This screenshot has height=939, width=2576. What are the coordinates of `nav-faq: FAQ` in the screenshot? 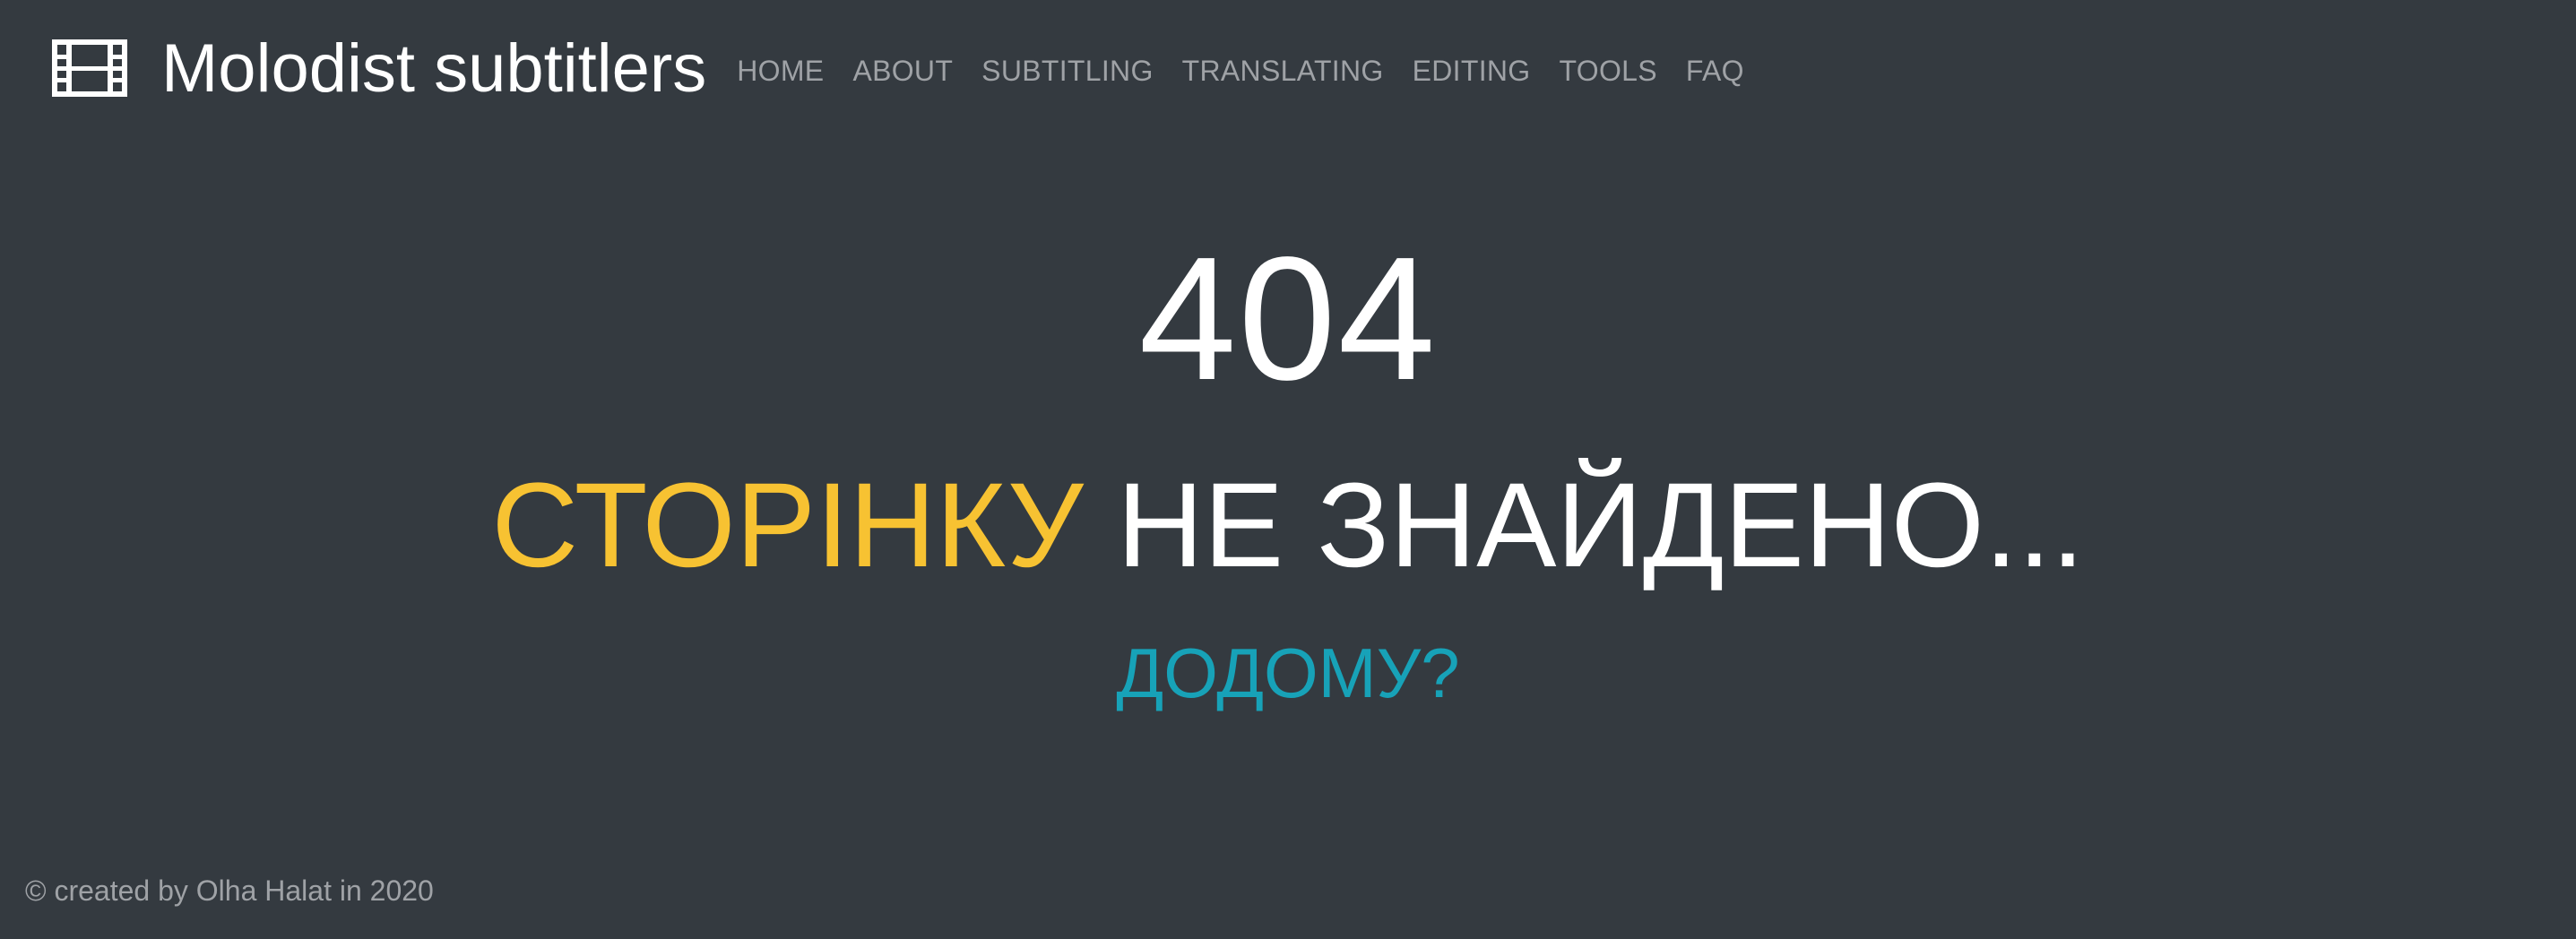 It's located at (1715, 71).